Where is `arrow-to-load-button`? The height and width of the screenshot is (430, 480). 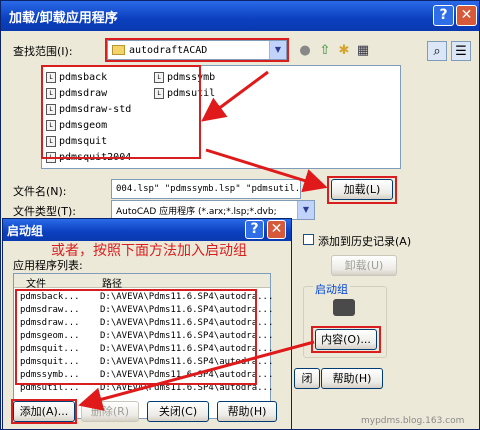
arrow-to-load-button is located at coordinates (266, 170).